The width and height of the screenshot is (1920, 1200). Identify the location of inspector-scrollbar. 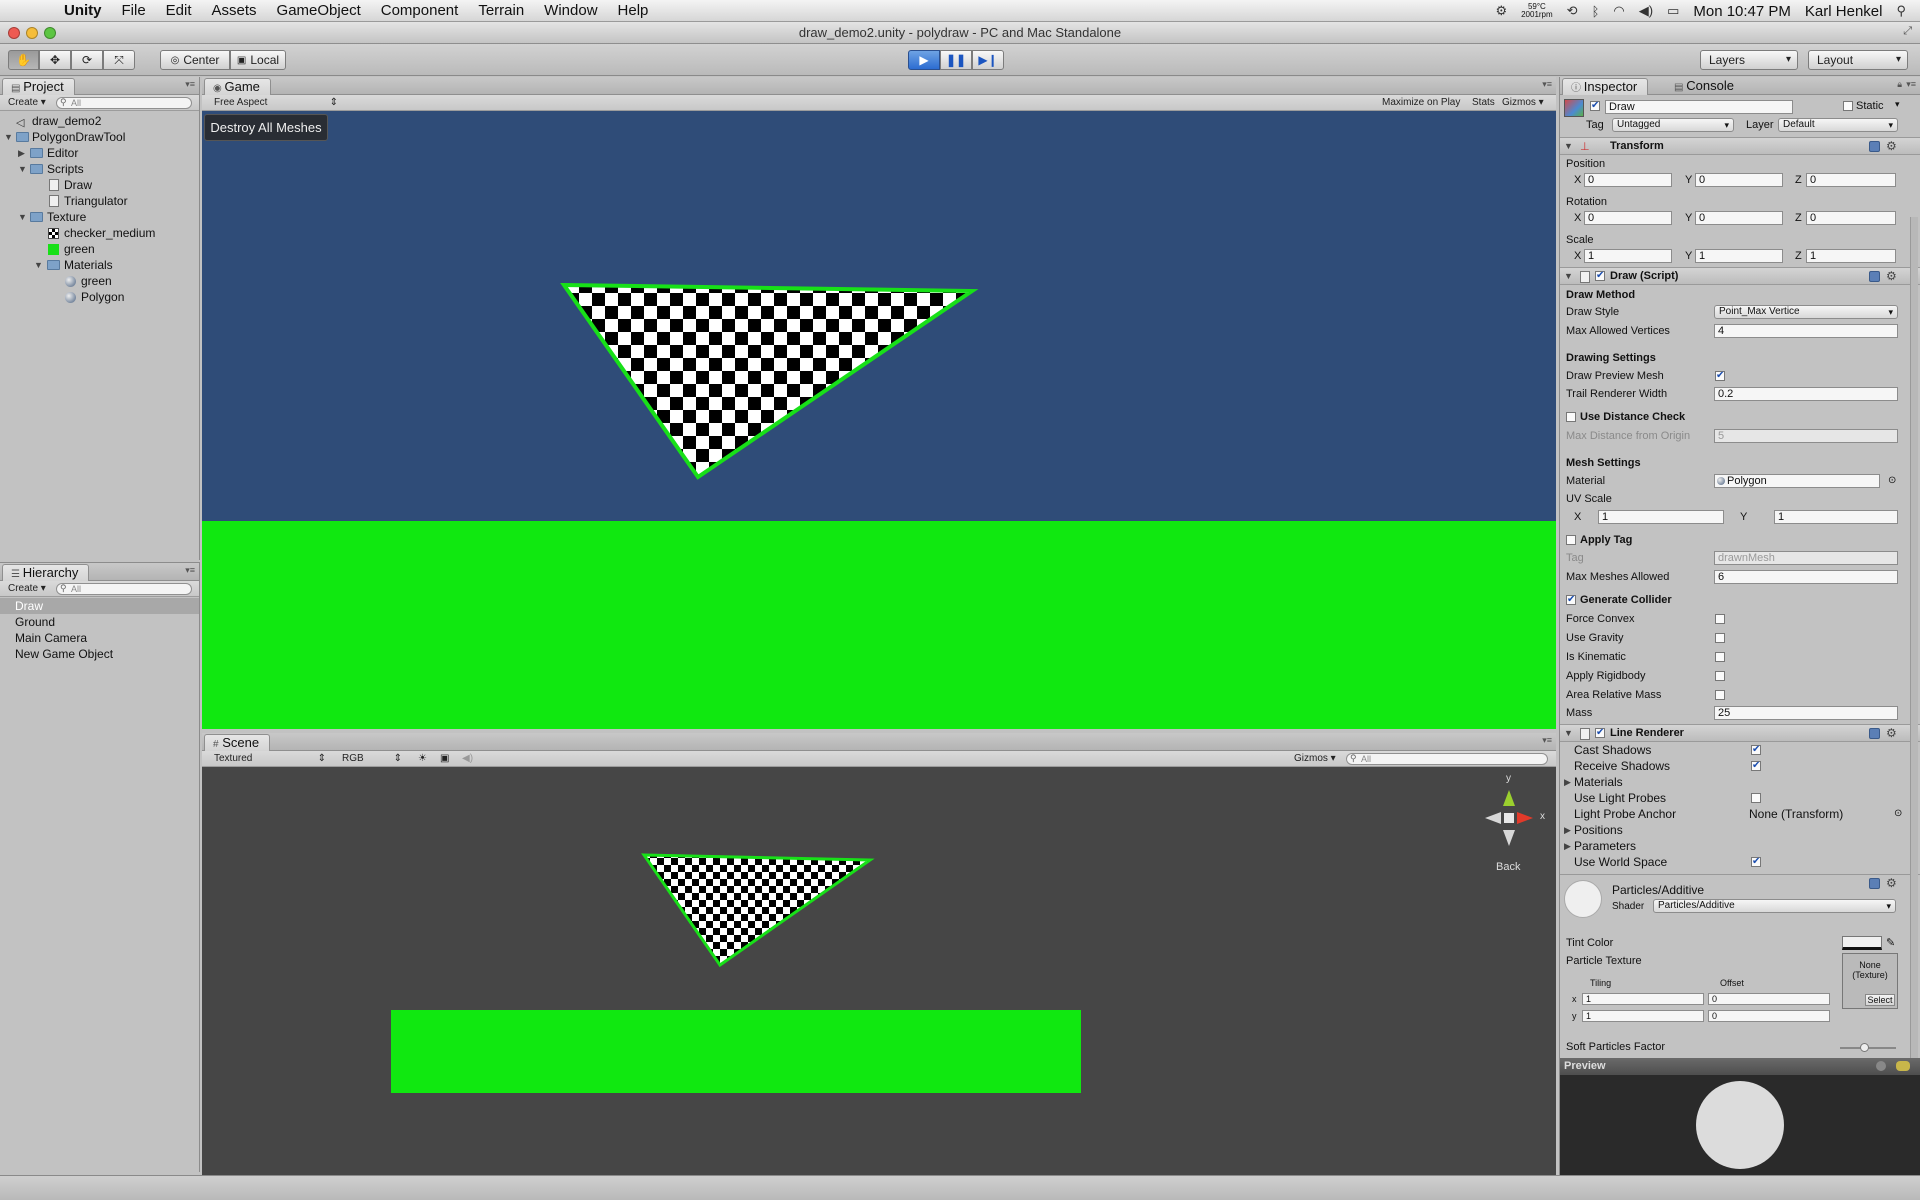
(1914, 667).